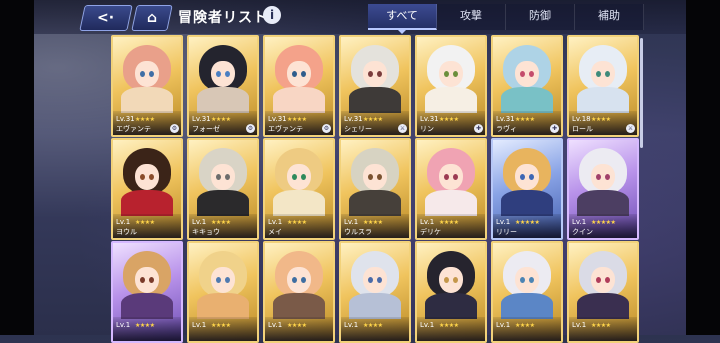 Image resolution: width=720 pixels, height=343 pixels. I want to click on character-name: リン, so click(427, 129).